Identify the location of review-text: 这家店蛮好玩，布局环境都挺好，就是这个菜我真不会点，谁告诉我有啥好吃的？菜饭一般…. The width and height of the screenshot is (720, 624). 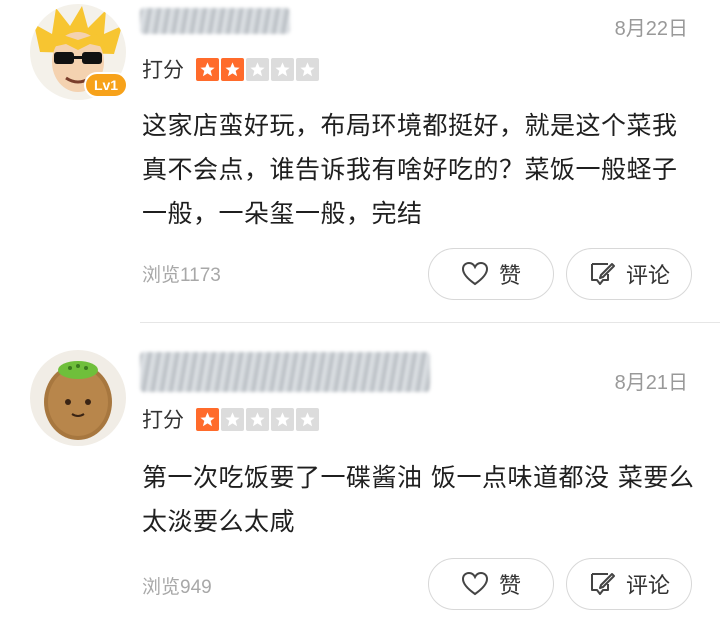
(410, 169).